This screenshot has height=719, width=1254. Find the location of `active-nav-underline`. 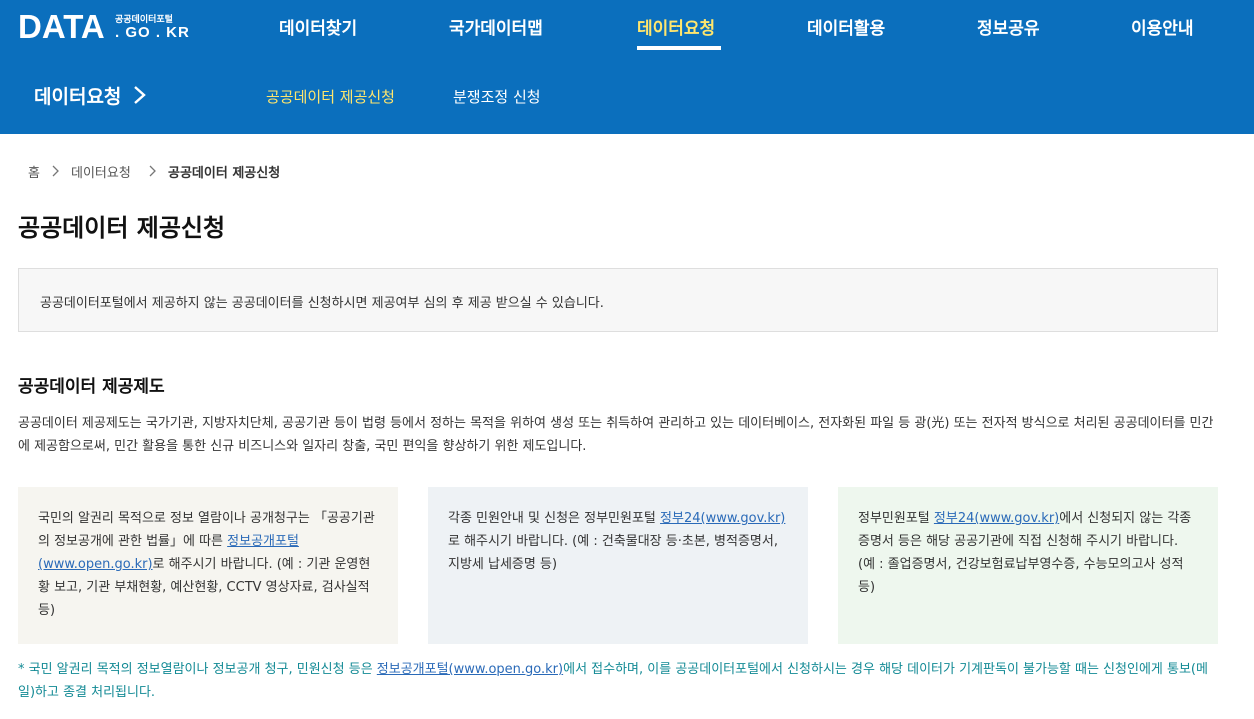

active-nav-underline is located at coordinates (679, 48).